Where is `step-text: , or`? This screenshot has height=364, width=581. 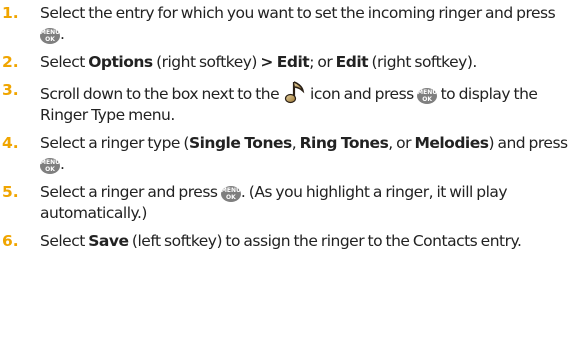 step-text: , or is located at coordinates (401, 143).